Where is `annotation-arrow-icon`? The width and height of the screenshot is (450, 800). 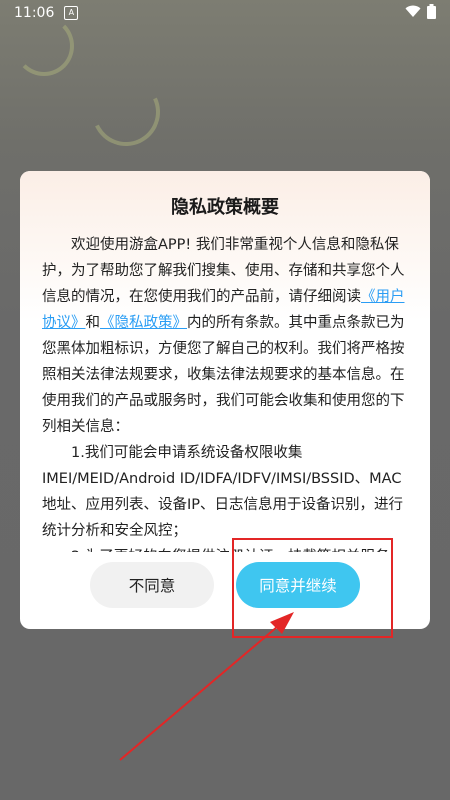 annotation-arrow-icon is located at coordinates (206, 686).